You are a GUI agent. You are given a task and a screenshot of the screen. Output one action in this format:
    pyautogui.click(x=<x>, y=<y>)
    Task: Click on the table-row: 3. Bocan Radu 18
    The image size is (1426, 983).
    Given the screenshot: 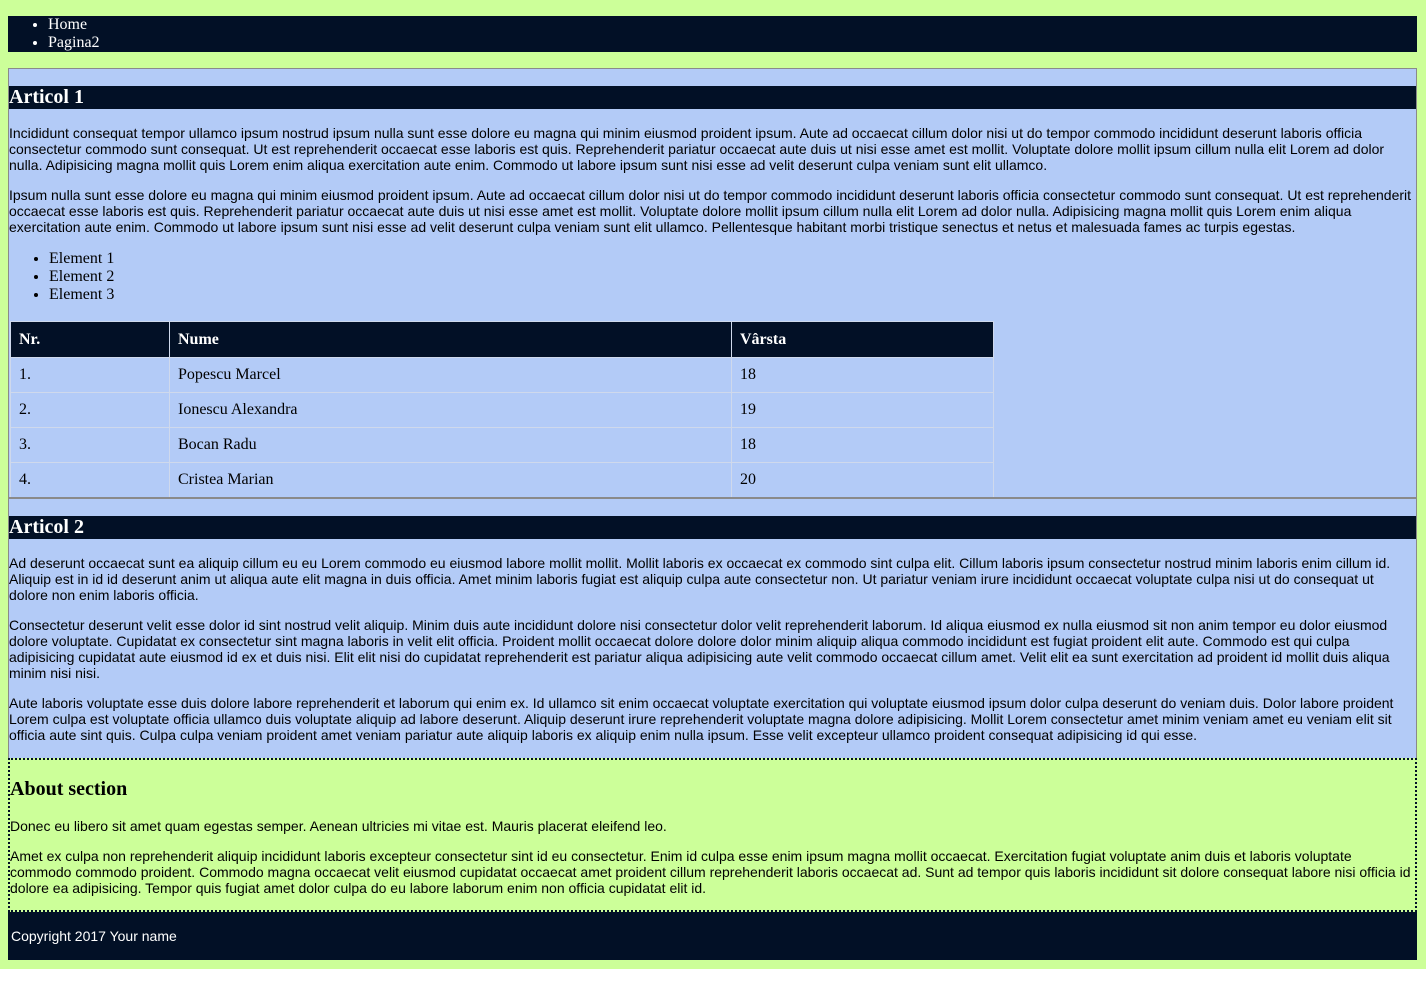 What is the action you would take?
    pyautogui.click(x=502, y=445)
    